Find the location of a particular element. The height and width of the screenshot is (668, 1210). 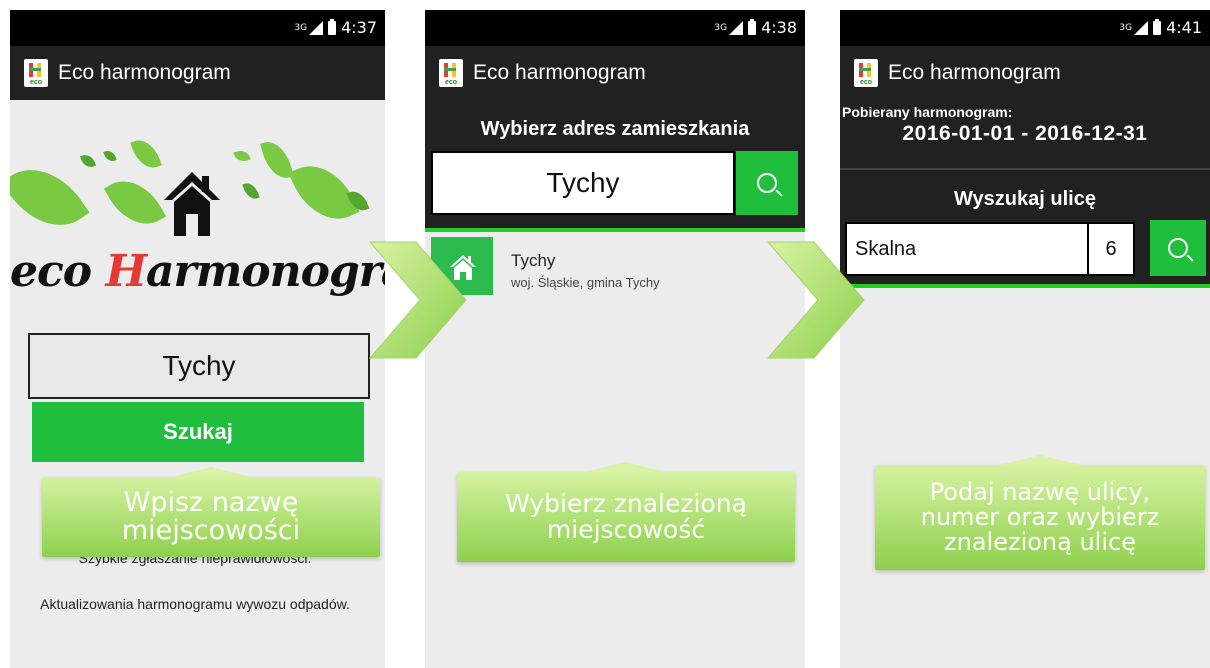

list-item-result: Tychy woj. Śląskie, gmina Tychy is located at coordinates (618, 267).